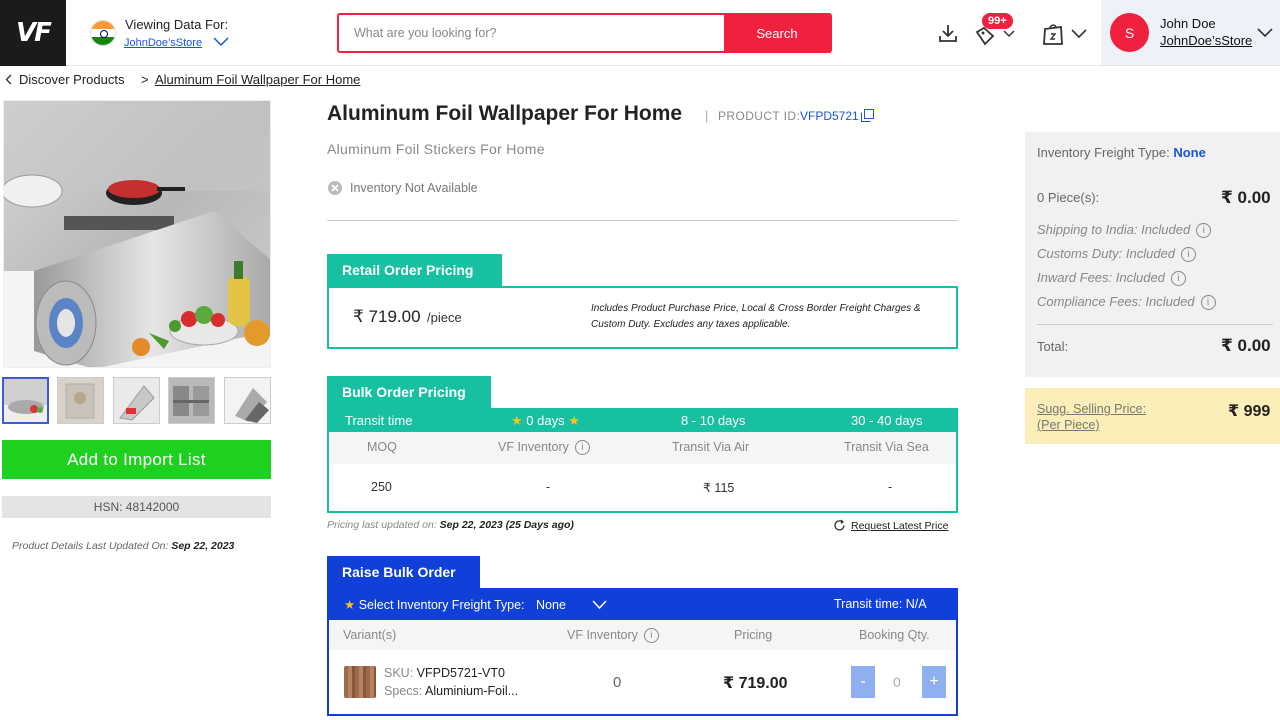 The image size is (1280, 720). I want to click on pricing-updated-label: Pricing last updated on:, so click(382, 525).